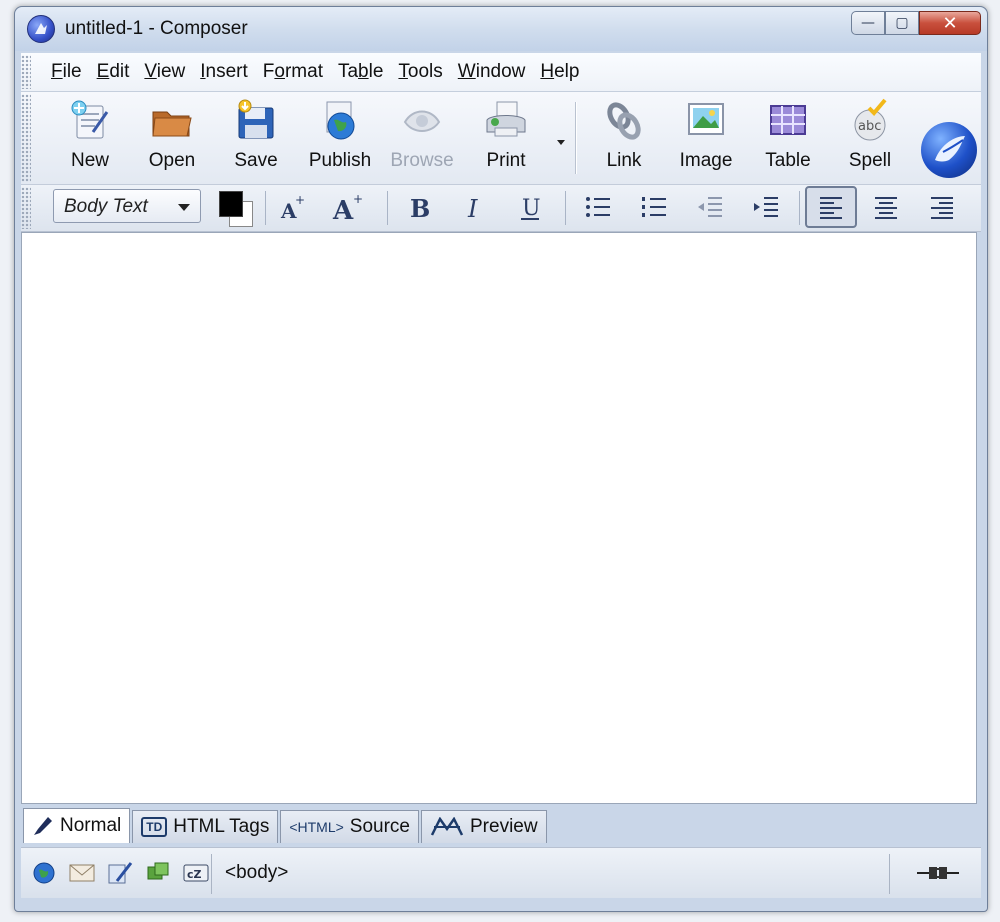  I want to click on print-dropdown-arrow, so click(561, 142).